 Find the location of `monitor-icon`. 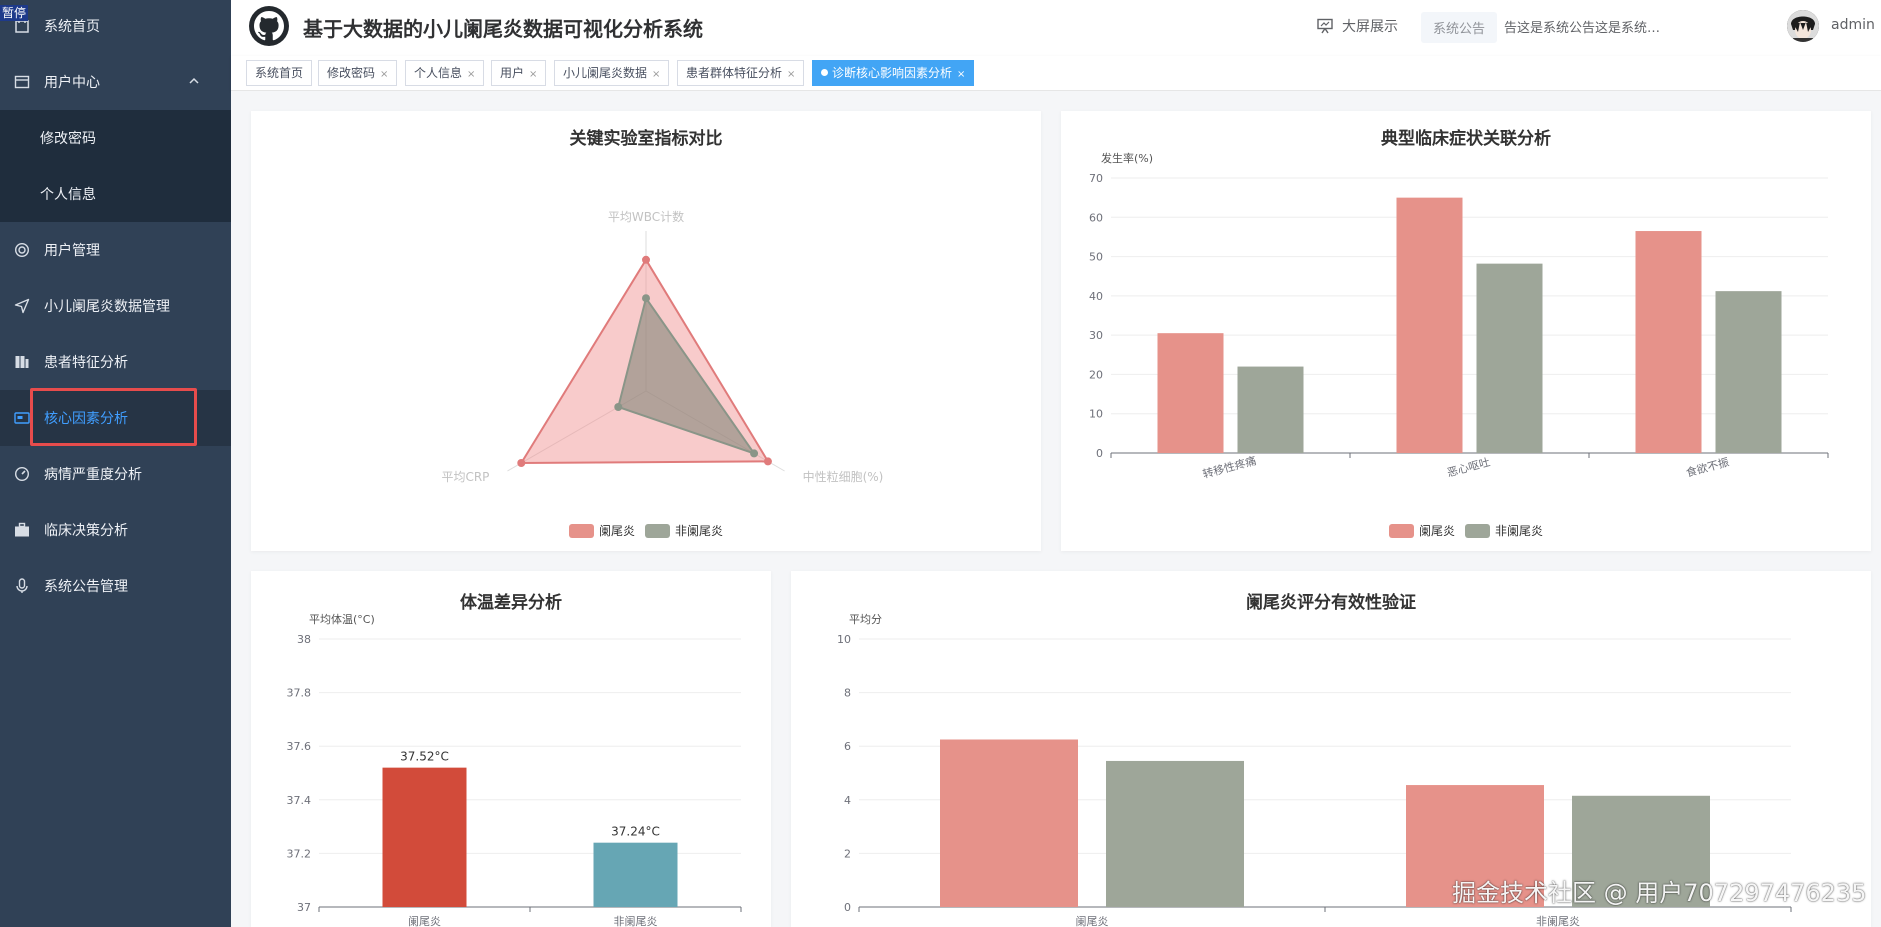

monitor-icon is located at coordinates (22, 418).